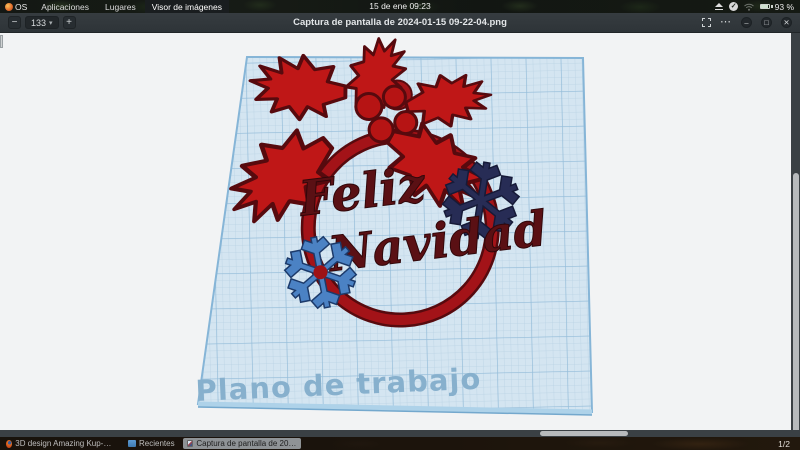  Describe the element at coordinates (784, 6) in the screenshot. I see `battery-percent: 93 %` at that location.